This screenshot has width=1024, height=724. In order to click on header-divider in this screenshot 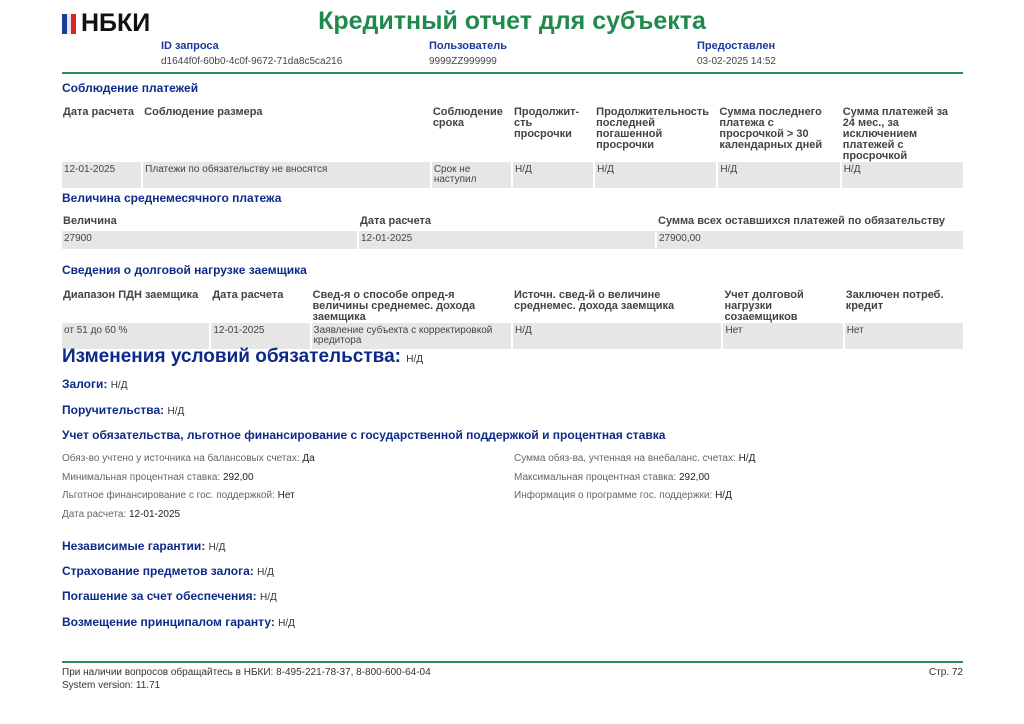, I will do `click(512, 73)`.